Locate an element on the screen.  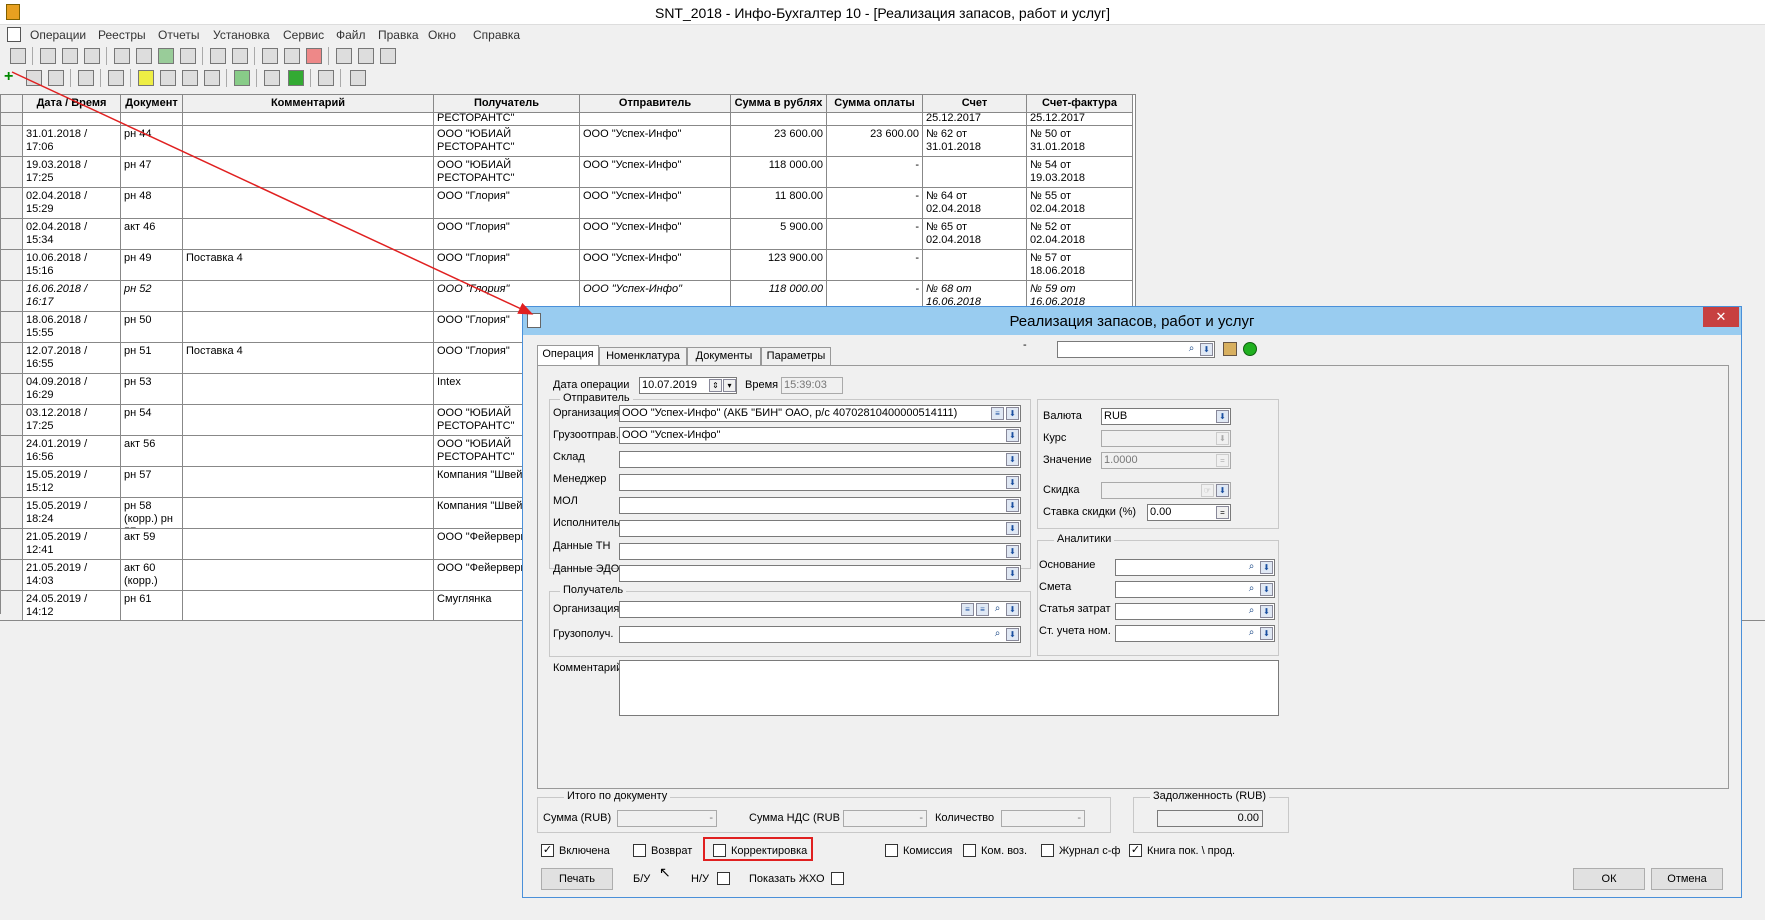
link-icon is located at coordinates (272, 78).